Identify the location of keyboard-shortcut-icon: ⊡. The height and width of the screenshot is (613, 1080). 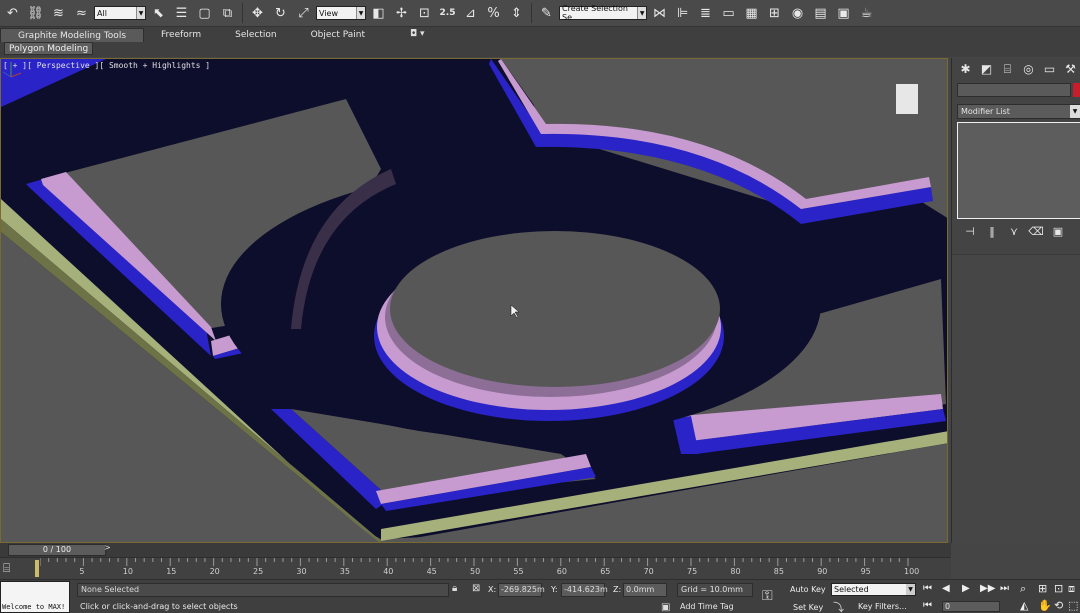
(424, 13).